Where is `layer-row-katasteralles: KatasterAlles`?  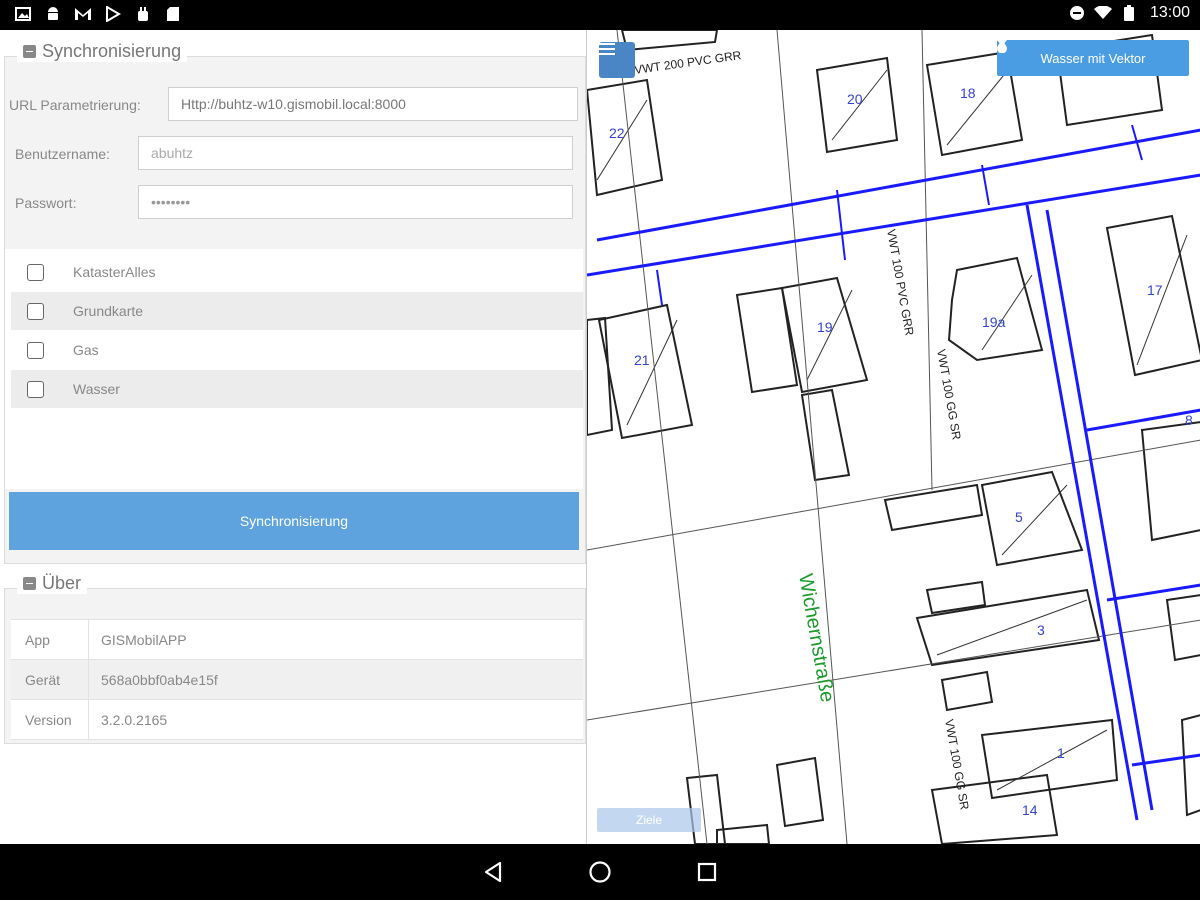
layer-row-katasteralles: KatasterAlles is located at coordinates (297, 272).